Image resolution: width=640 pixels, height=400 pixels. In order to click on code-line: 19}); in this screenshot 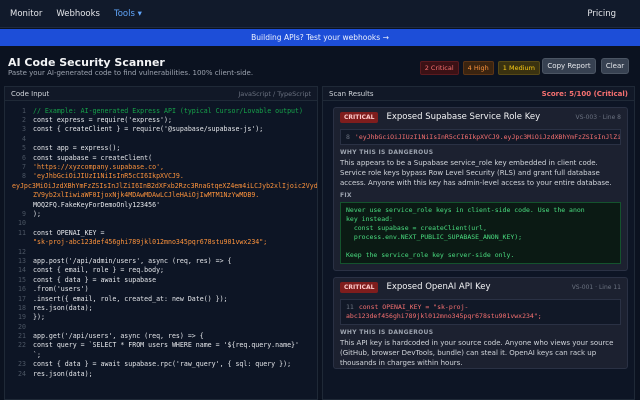, I will do `click(161, 317)`.